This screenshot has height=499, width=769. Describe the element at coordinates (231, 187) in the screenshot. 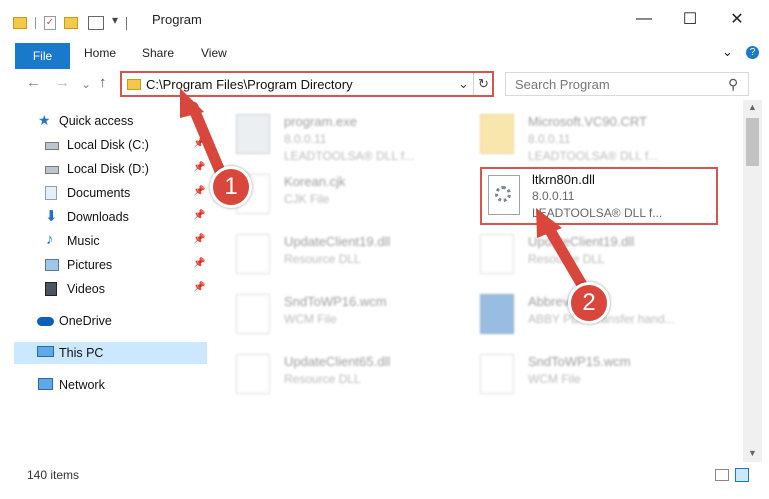

I see `callout-badge-1: 1` at that location.